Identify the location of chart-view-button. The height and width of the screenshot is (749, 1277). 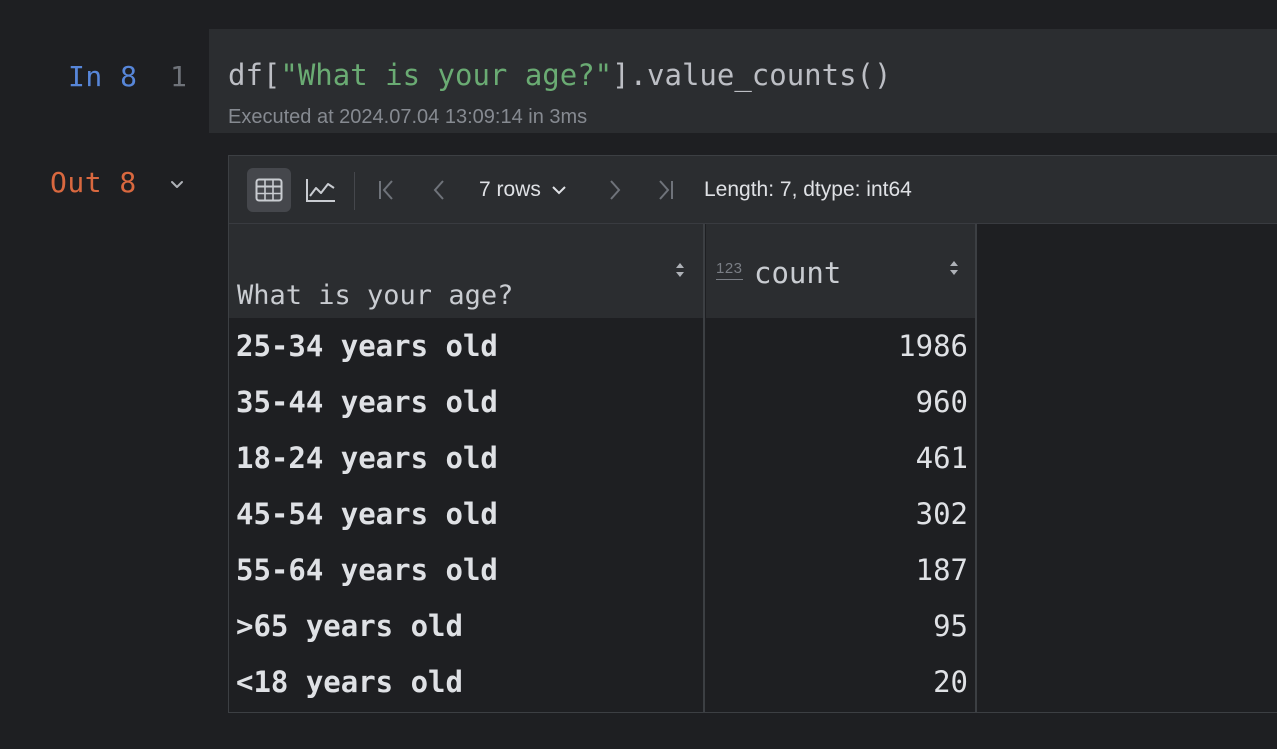
(321, 190).